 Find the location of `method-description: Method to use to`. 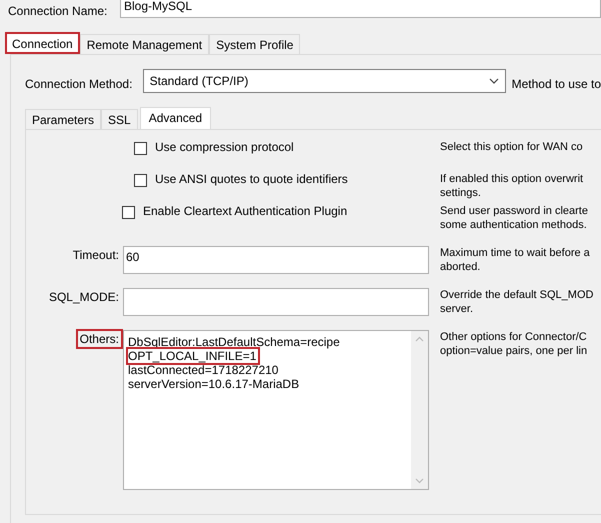

method-description: Method to use to is located at coordinates (556, 84).